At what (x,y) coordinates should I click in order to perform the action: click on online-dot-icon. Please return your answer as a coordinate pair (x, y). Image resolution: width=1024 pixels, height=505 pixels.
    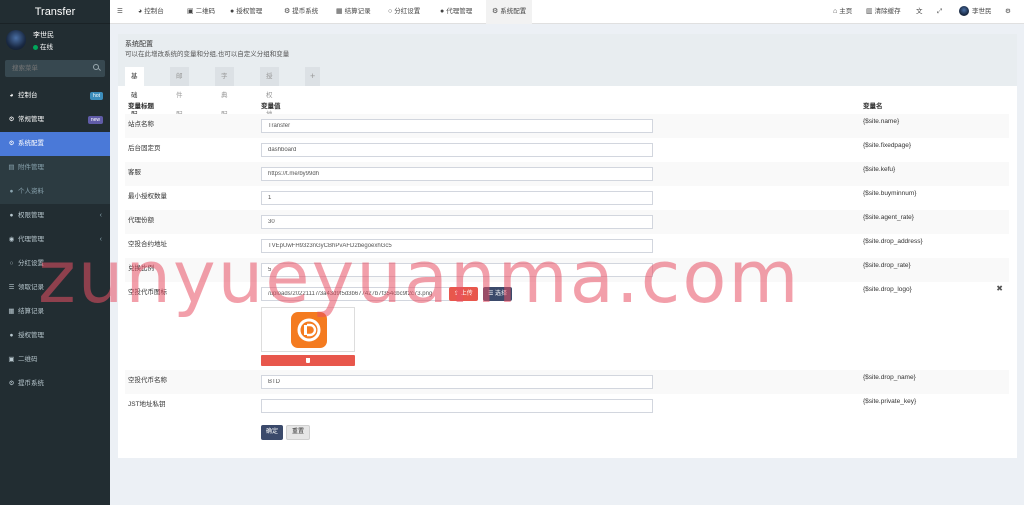
    Looking at the image, I should click on (35, 47).